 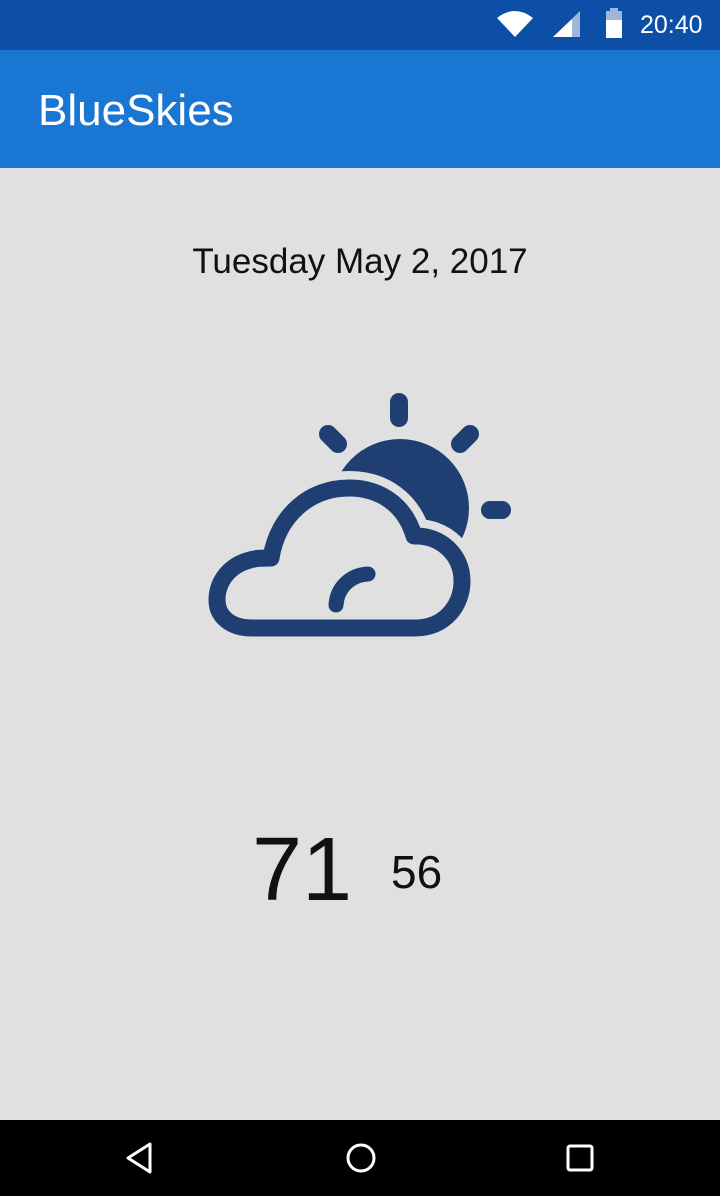 I want to click on navigation-bar, so click(x=360, y=1158).